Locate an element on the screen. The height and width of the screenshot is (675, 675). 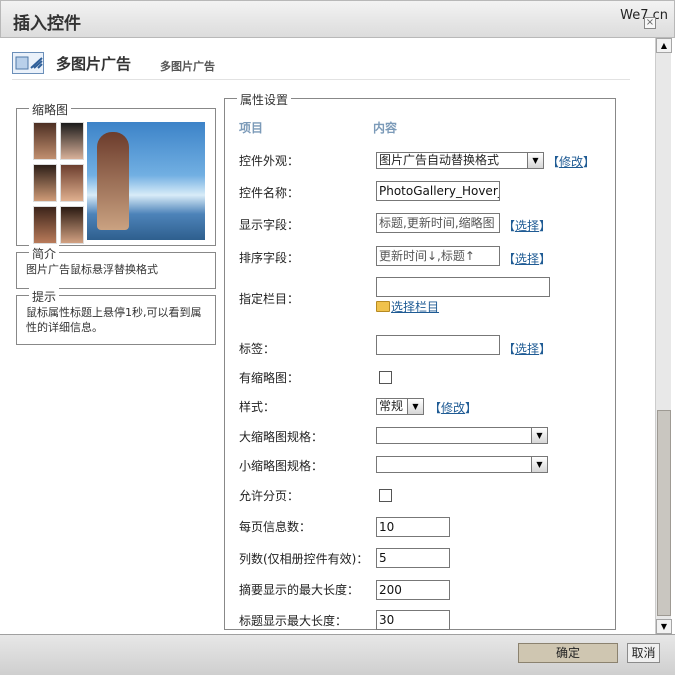
columns-input: 5 is located at coordinates (413, 558).